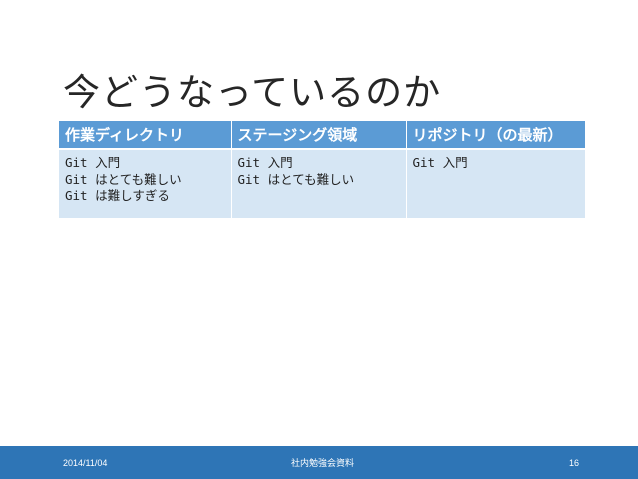  What do you see at coordinates (495, 135) in the screenshot?
I see `header-repository-latest: リポジトリ（の最新）` at bounding box center [495, 135].